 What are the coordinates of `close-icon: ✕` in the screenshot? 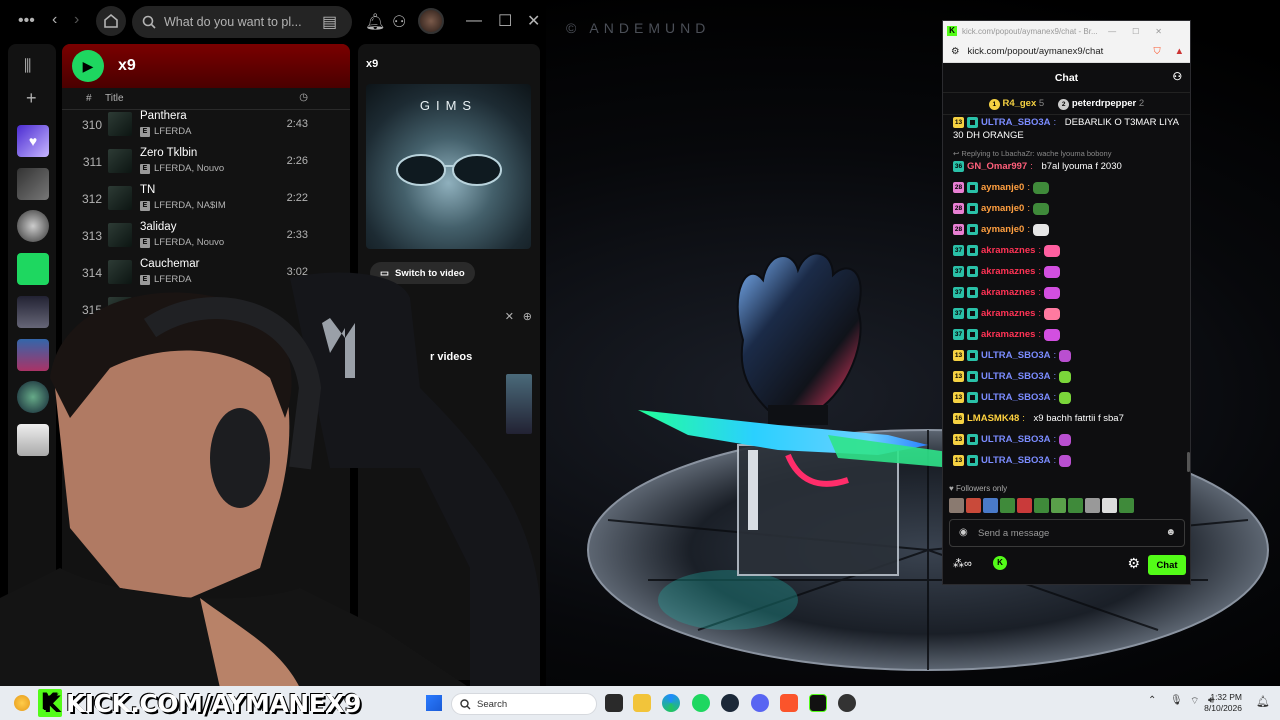 It's located at (533, 21).